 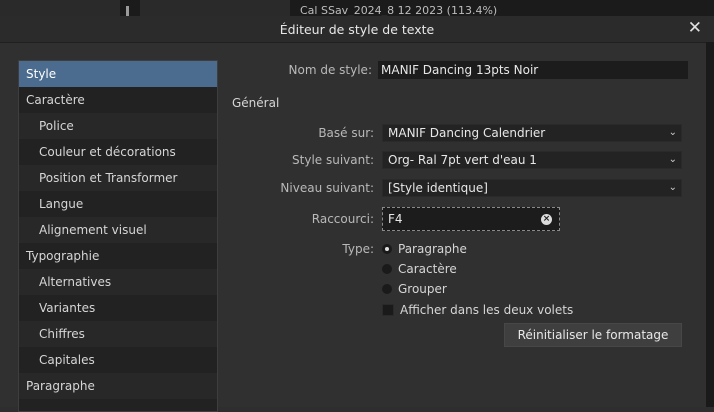 I want to click on show-both-panels-checkbox: Afficher dans les deux volets, so click(x=477, y=310).